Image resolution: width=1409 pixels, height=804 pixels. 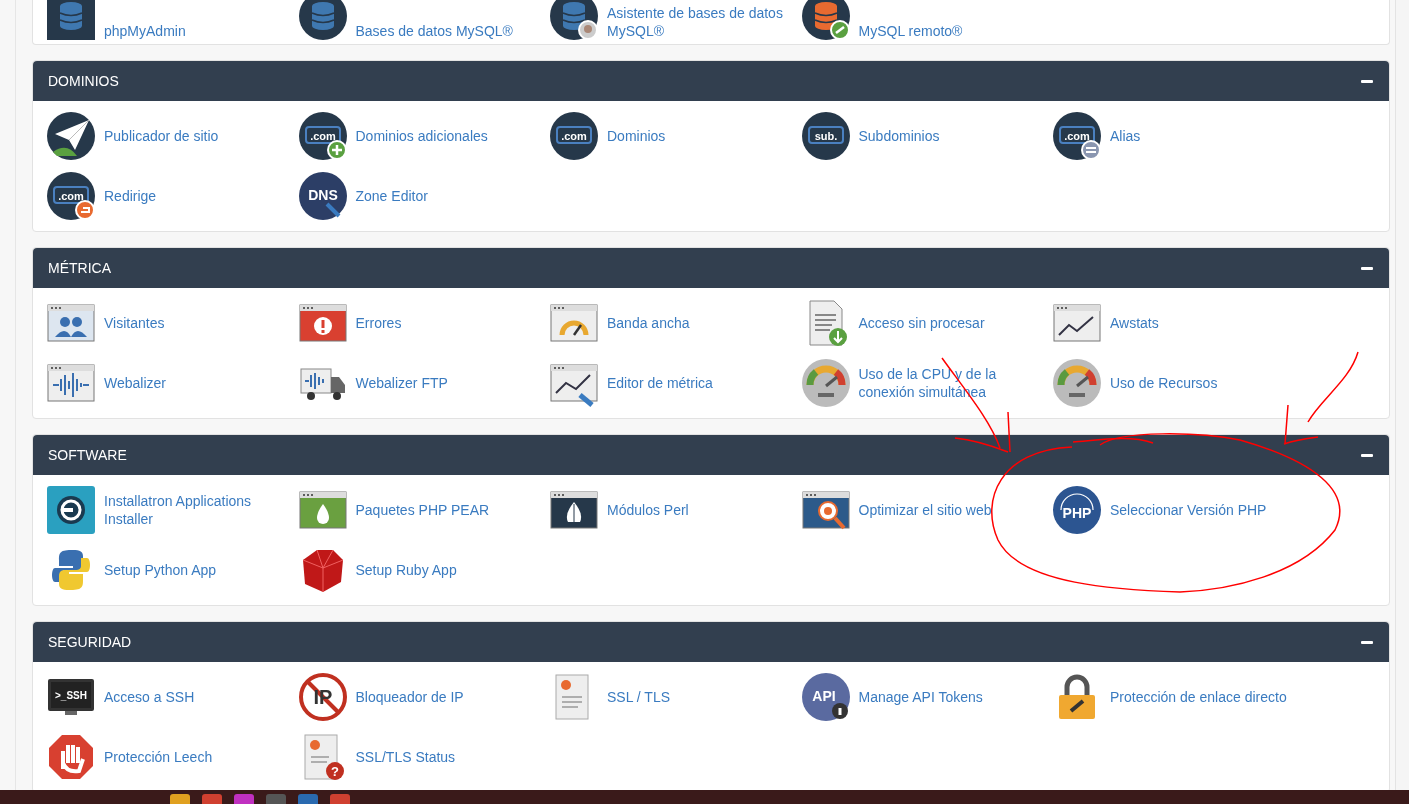 I want to click on panel-title: DOMINIOS, so click(x=83, y=81).